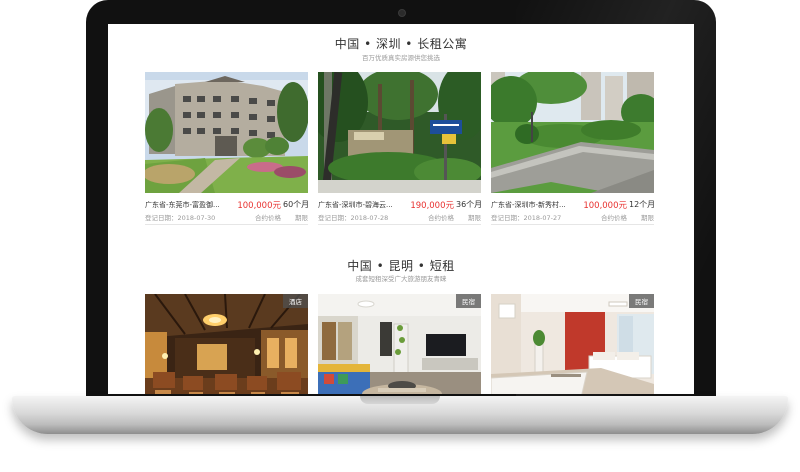 The width and height of the screenshot is (800, 472). I want to click on section-subtitle: 成套短租深受广大旅游朋友青睐, so click(401, 279).